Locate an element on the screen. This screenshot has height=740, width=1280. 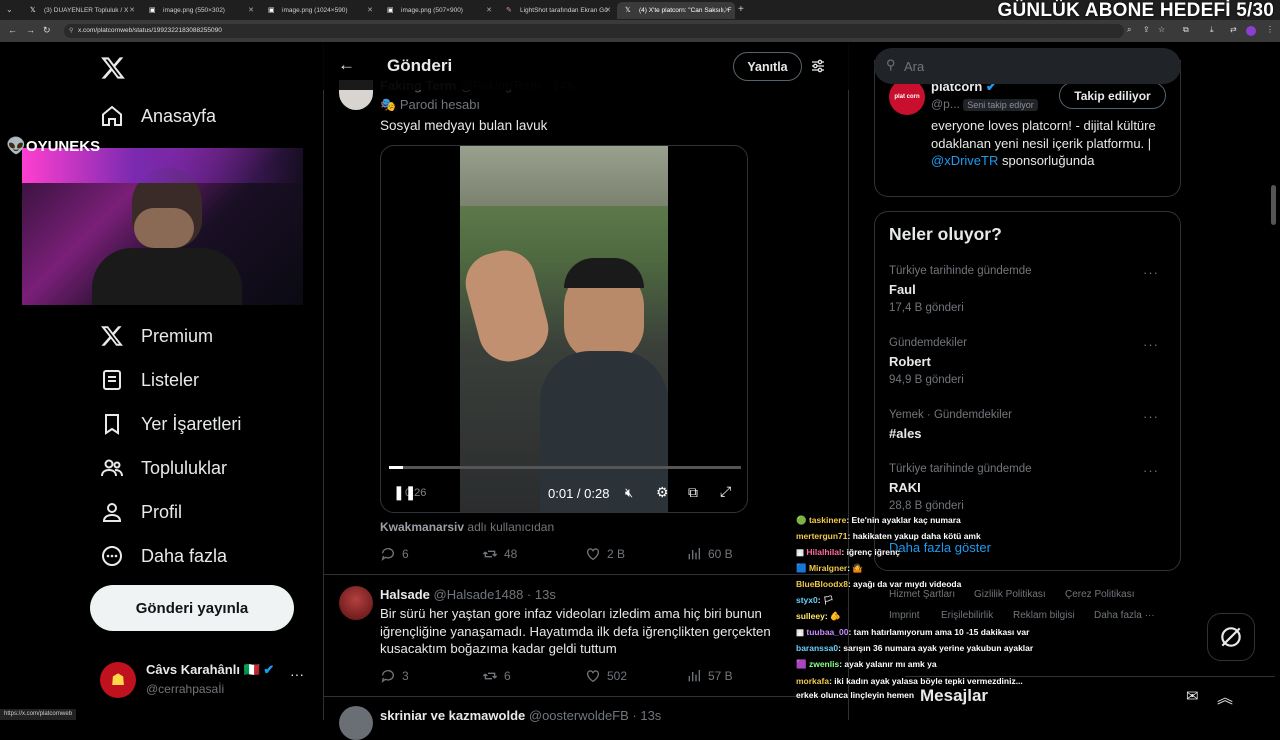
browser-tab: ▣ image.png (507×900) ✕ is located at coordinates (438, 10).